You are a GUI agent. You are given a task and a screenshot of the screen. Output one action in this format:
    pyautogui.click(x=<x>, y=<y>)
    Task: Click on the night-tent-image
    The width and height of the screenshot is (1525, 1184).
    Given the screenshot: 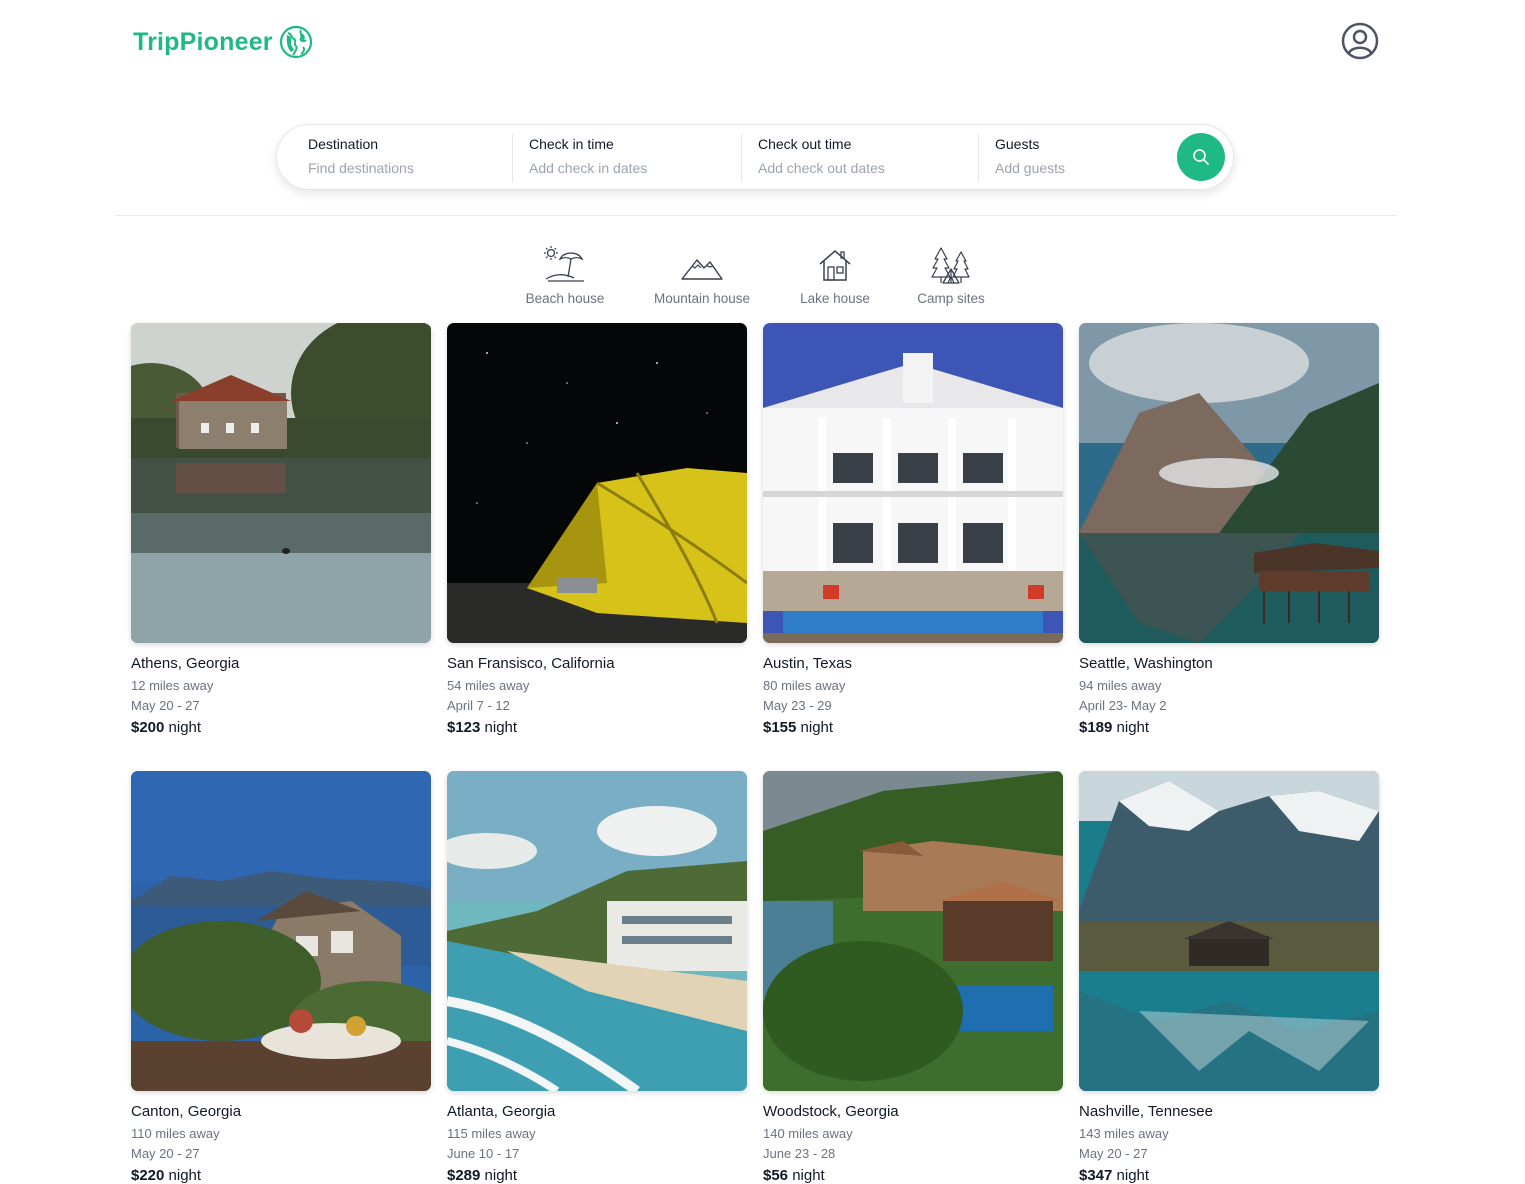 What is the action you would take?
    pyautogui.click(x=597, y=483)
    